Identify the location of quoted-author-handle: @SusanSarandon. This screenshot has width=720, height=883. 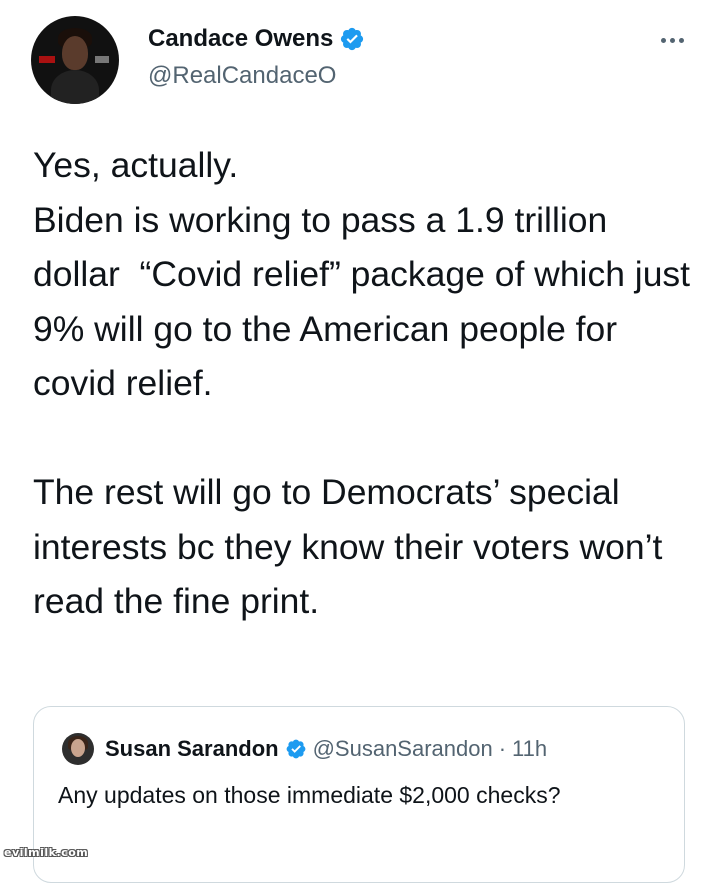
(403, 749).